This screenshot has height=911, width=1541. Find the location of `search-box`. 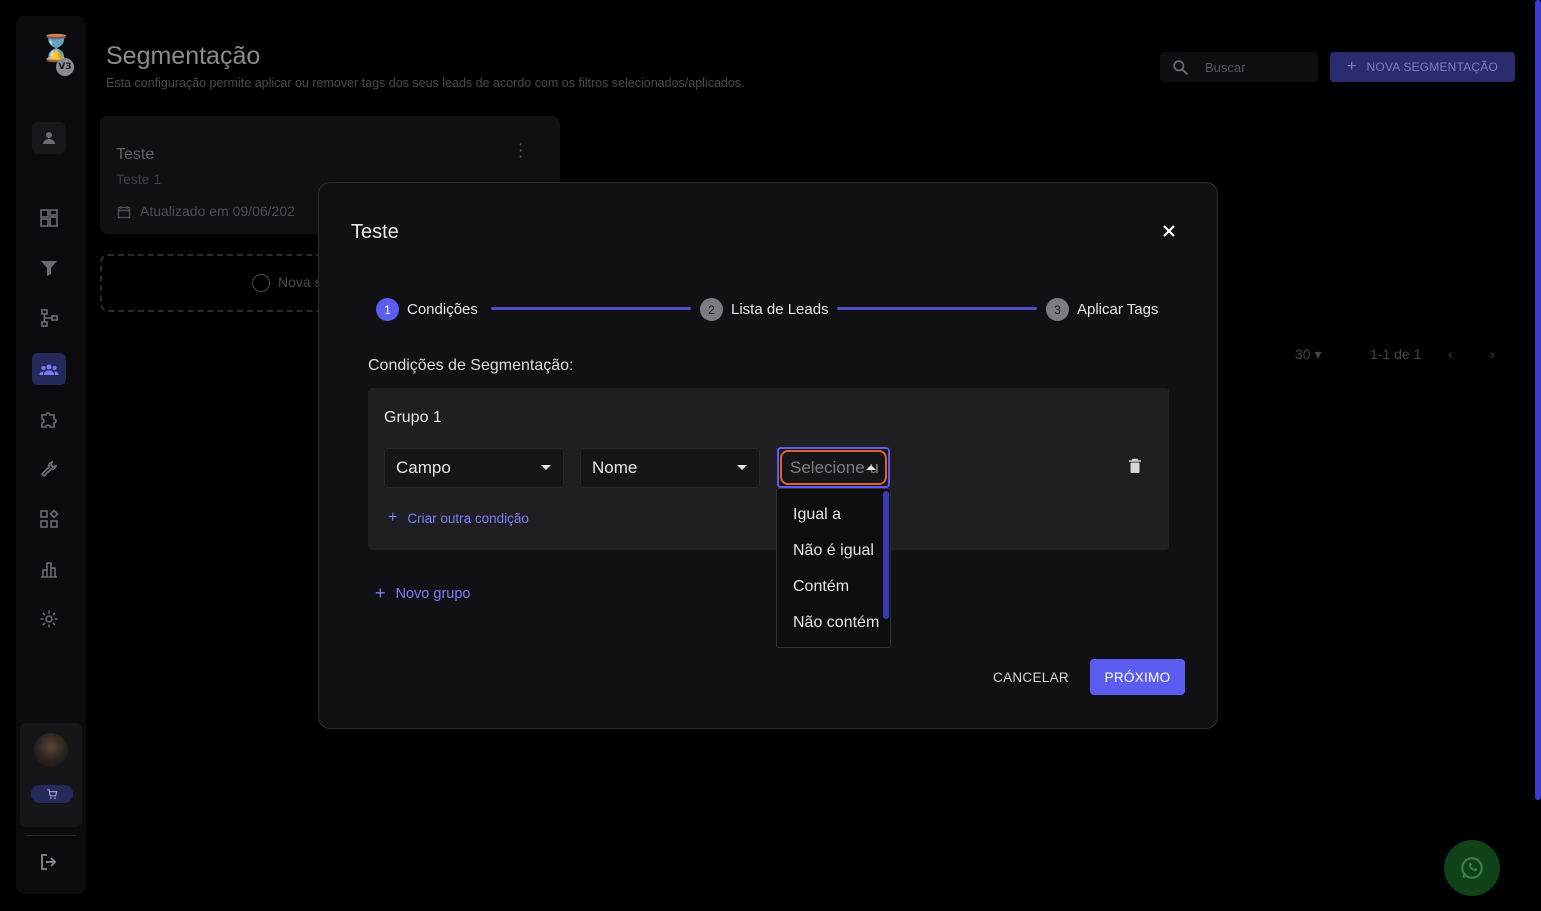

search-box is located at coordinates (1239, 67).